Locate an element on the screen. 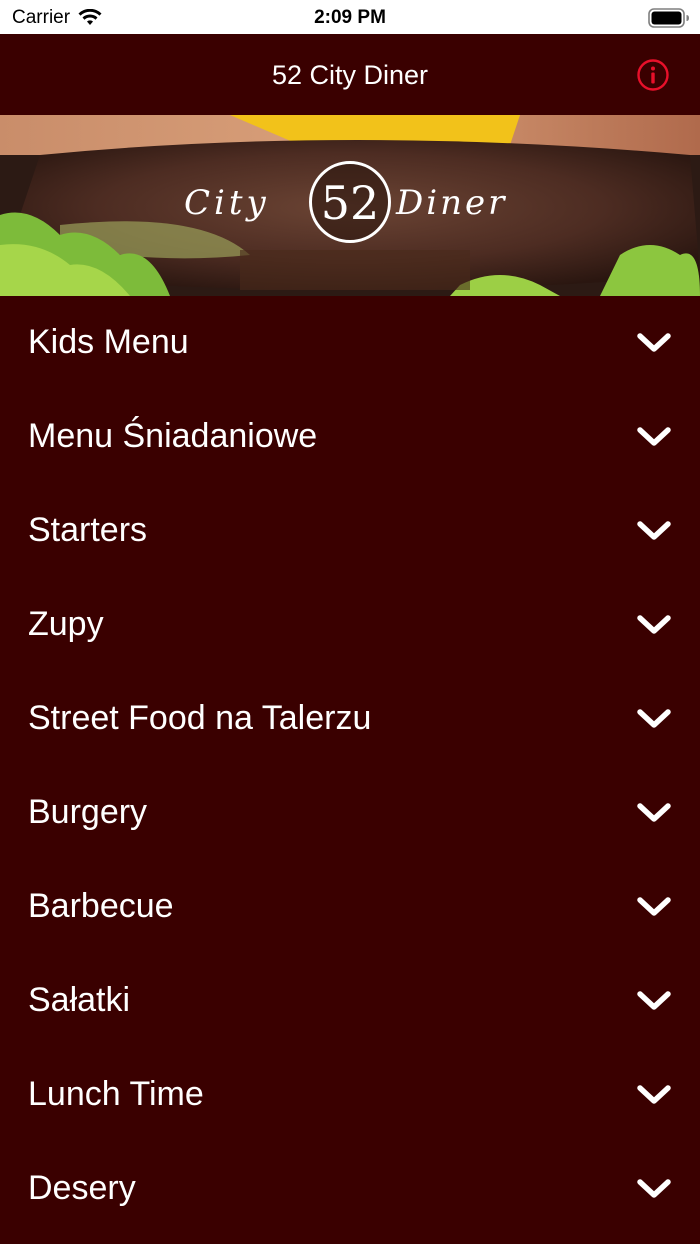 The image size is (700, 1244). logo-text-right: Diner is located at coordinates (452, 203).